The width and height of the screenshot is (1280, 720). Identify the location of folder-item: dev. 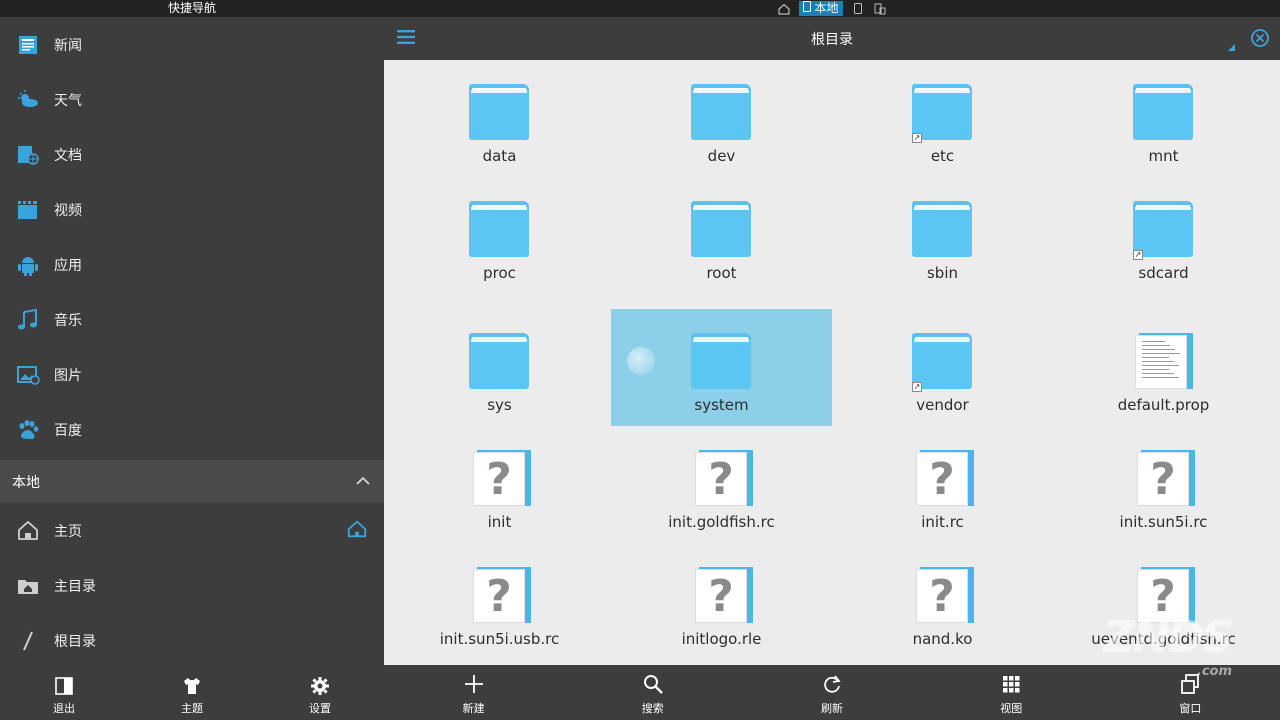
(721, 118).